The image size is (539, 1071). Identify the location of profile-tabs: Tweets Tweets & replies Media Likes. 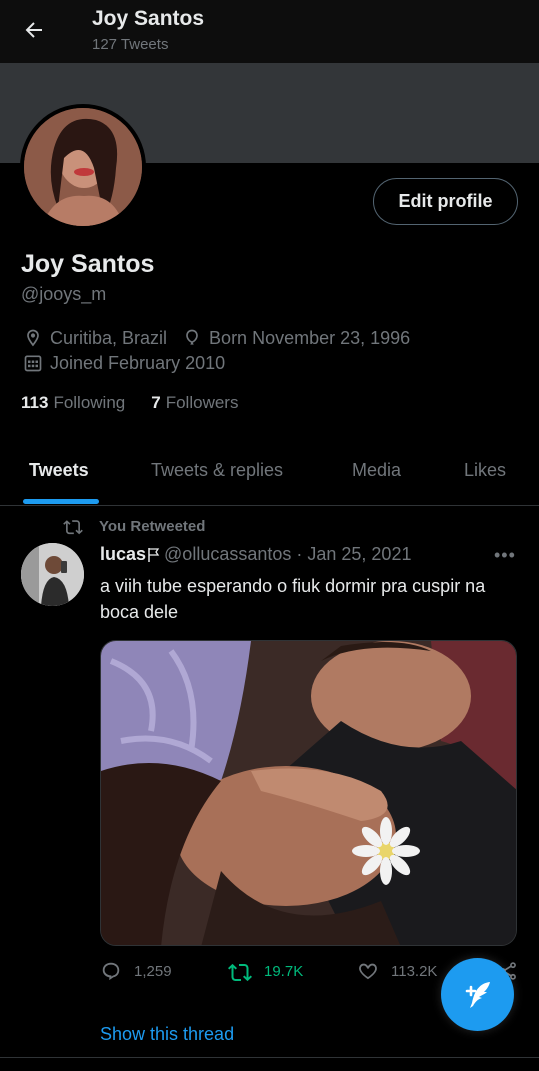
(269, 473).